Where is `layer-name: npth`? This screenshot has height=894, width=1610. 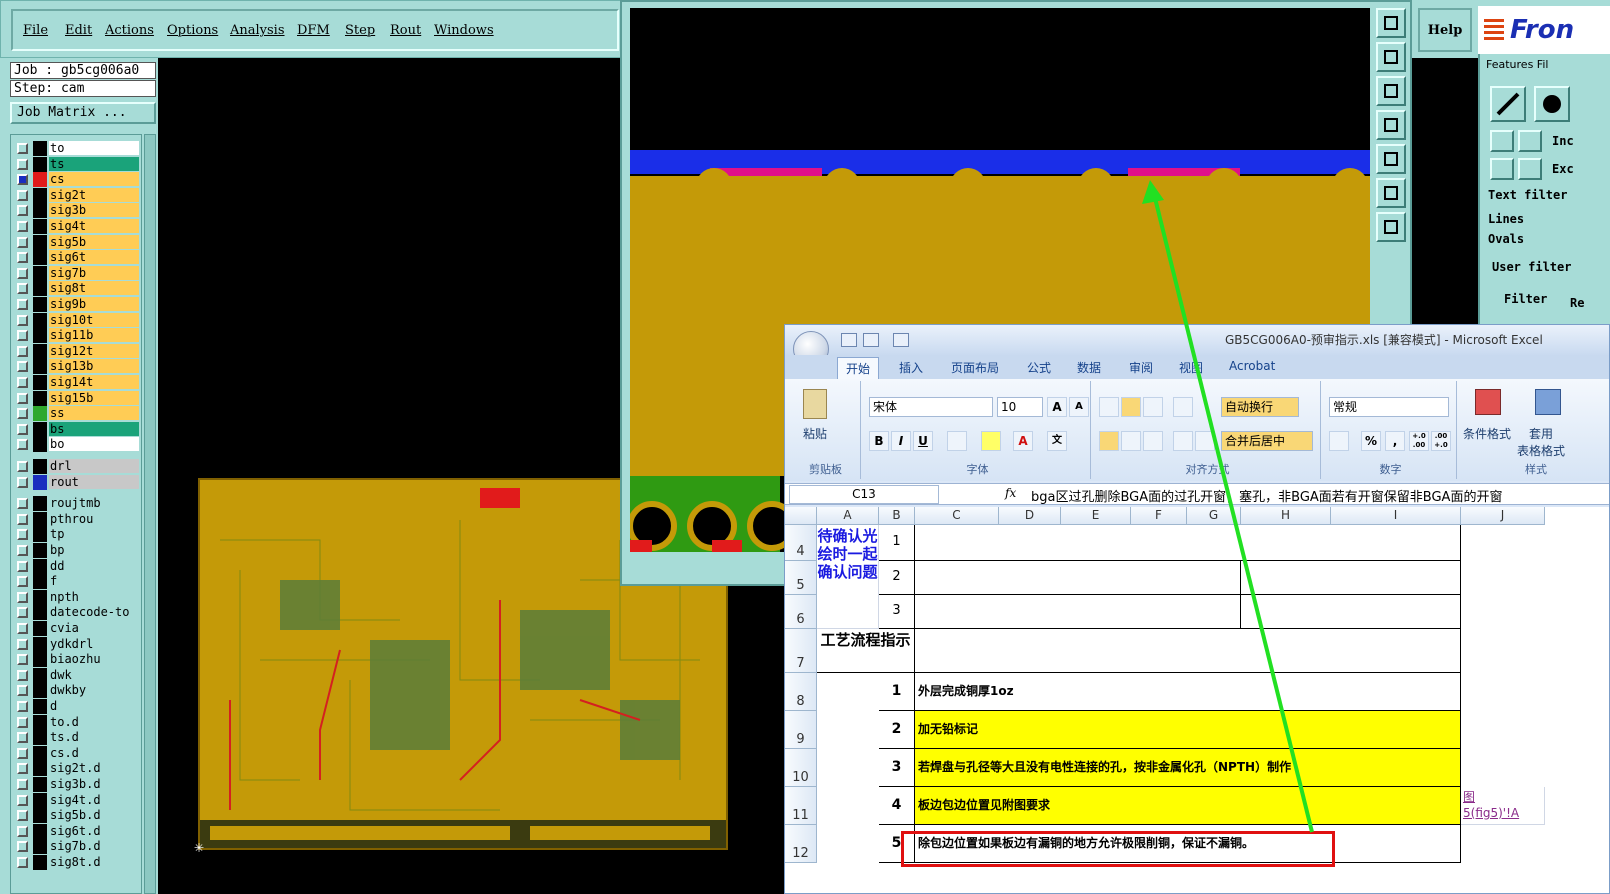 layer-name: npth is located at coordinates (94, 596).